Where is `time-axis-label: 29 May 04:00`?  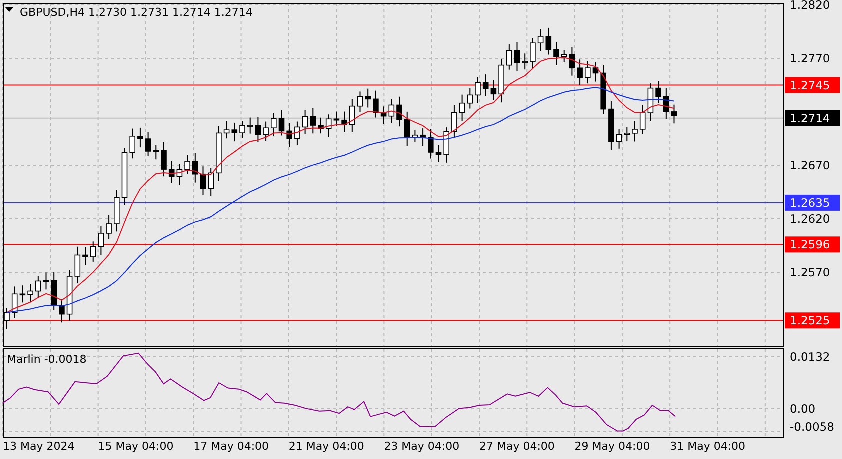 time-axis-label: 29 May 04:00 is located at coordinates (612, 446).